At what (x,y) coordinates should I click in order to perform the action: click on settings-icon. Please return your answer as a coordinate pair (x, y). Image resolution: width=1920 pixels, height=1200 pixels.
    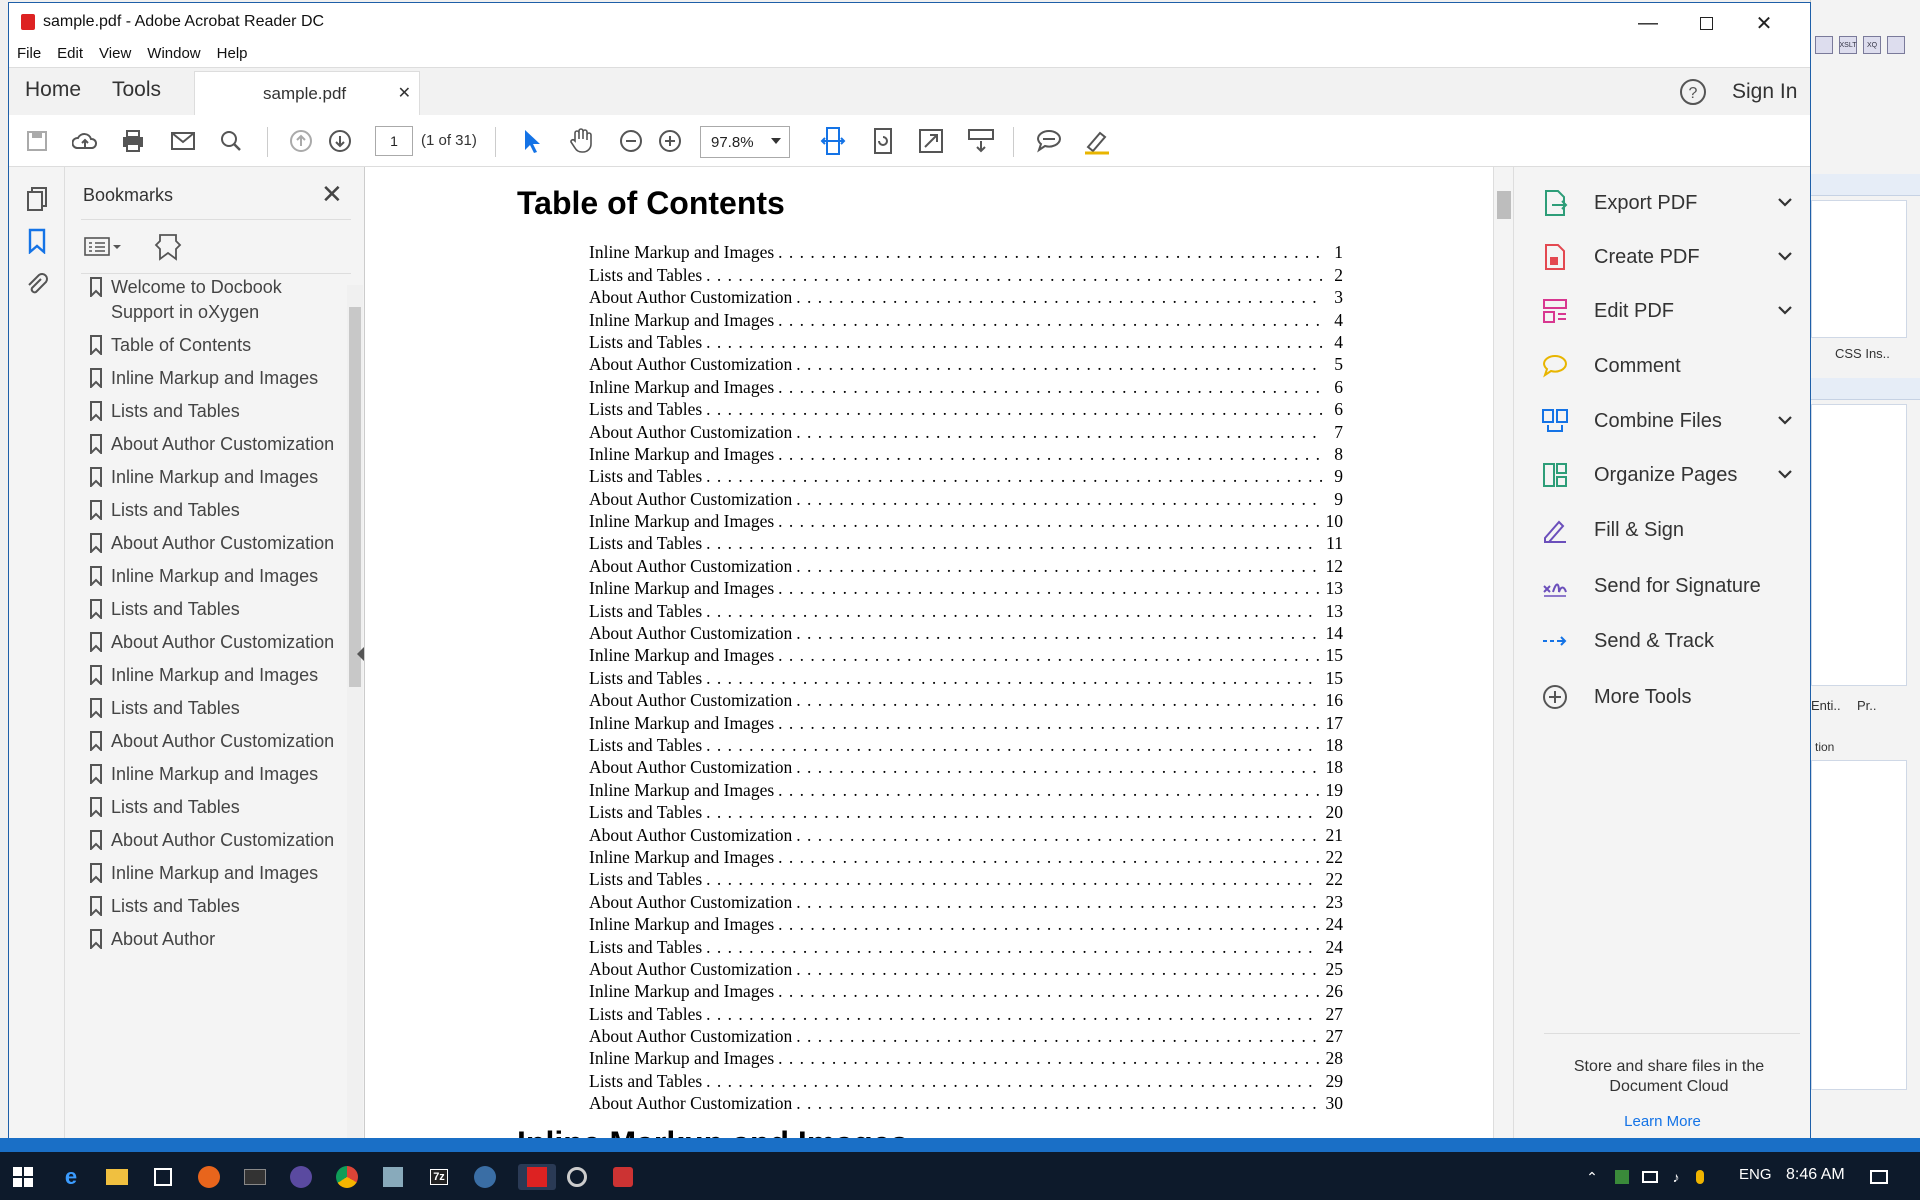
    Looking at the image, I should click on (1896, 45).